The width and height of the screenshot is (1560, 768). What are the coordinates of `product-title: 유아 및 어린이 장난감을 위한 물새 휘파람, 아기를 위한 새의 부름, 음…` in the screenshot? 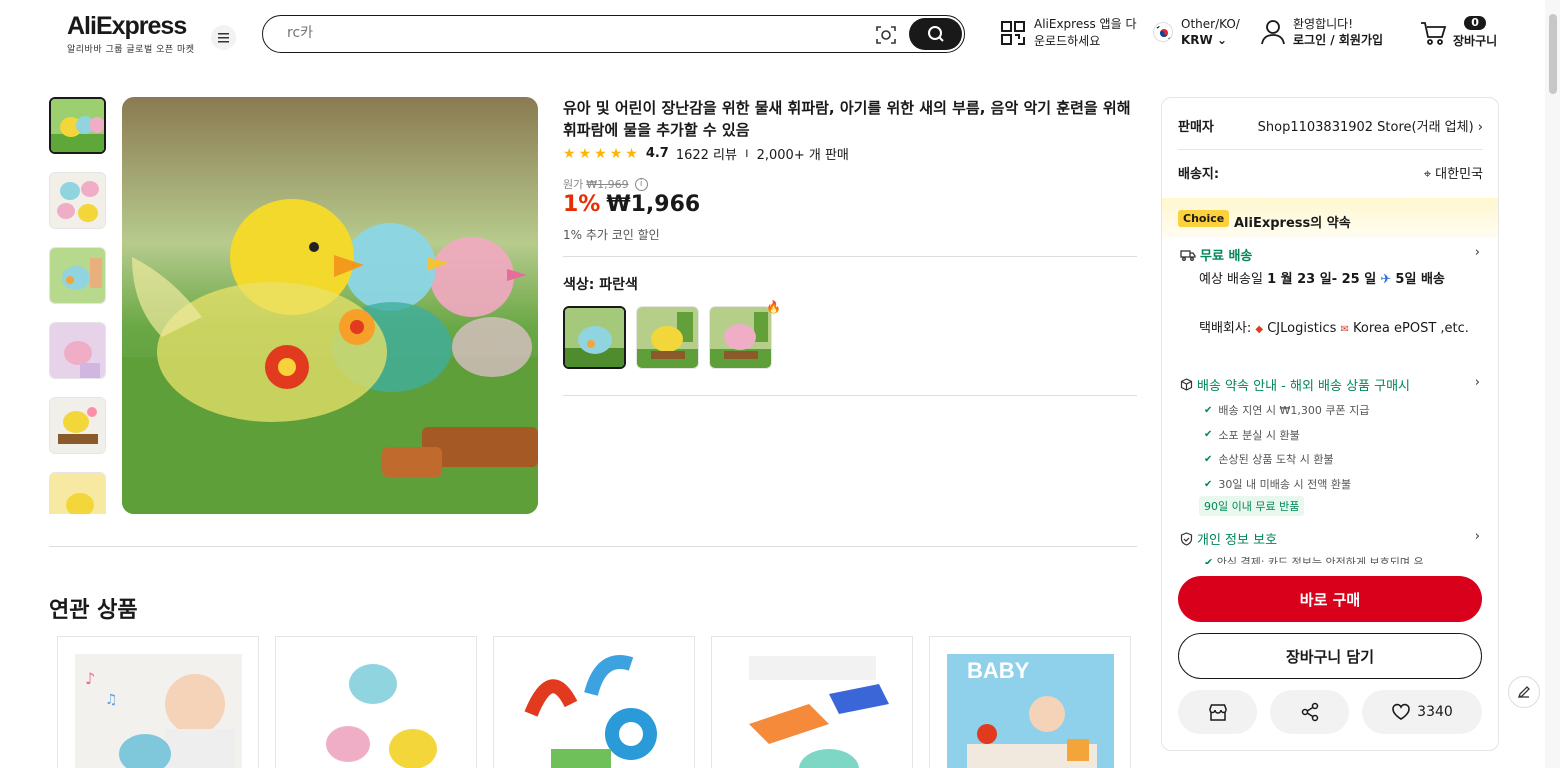 It's located at (847, 119).